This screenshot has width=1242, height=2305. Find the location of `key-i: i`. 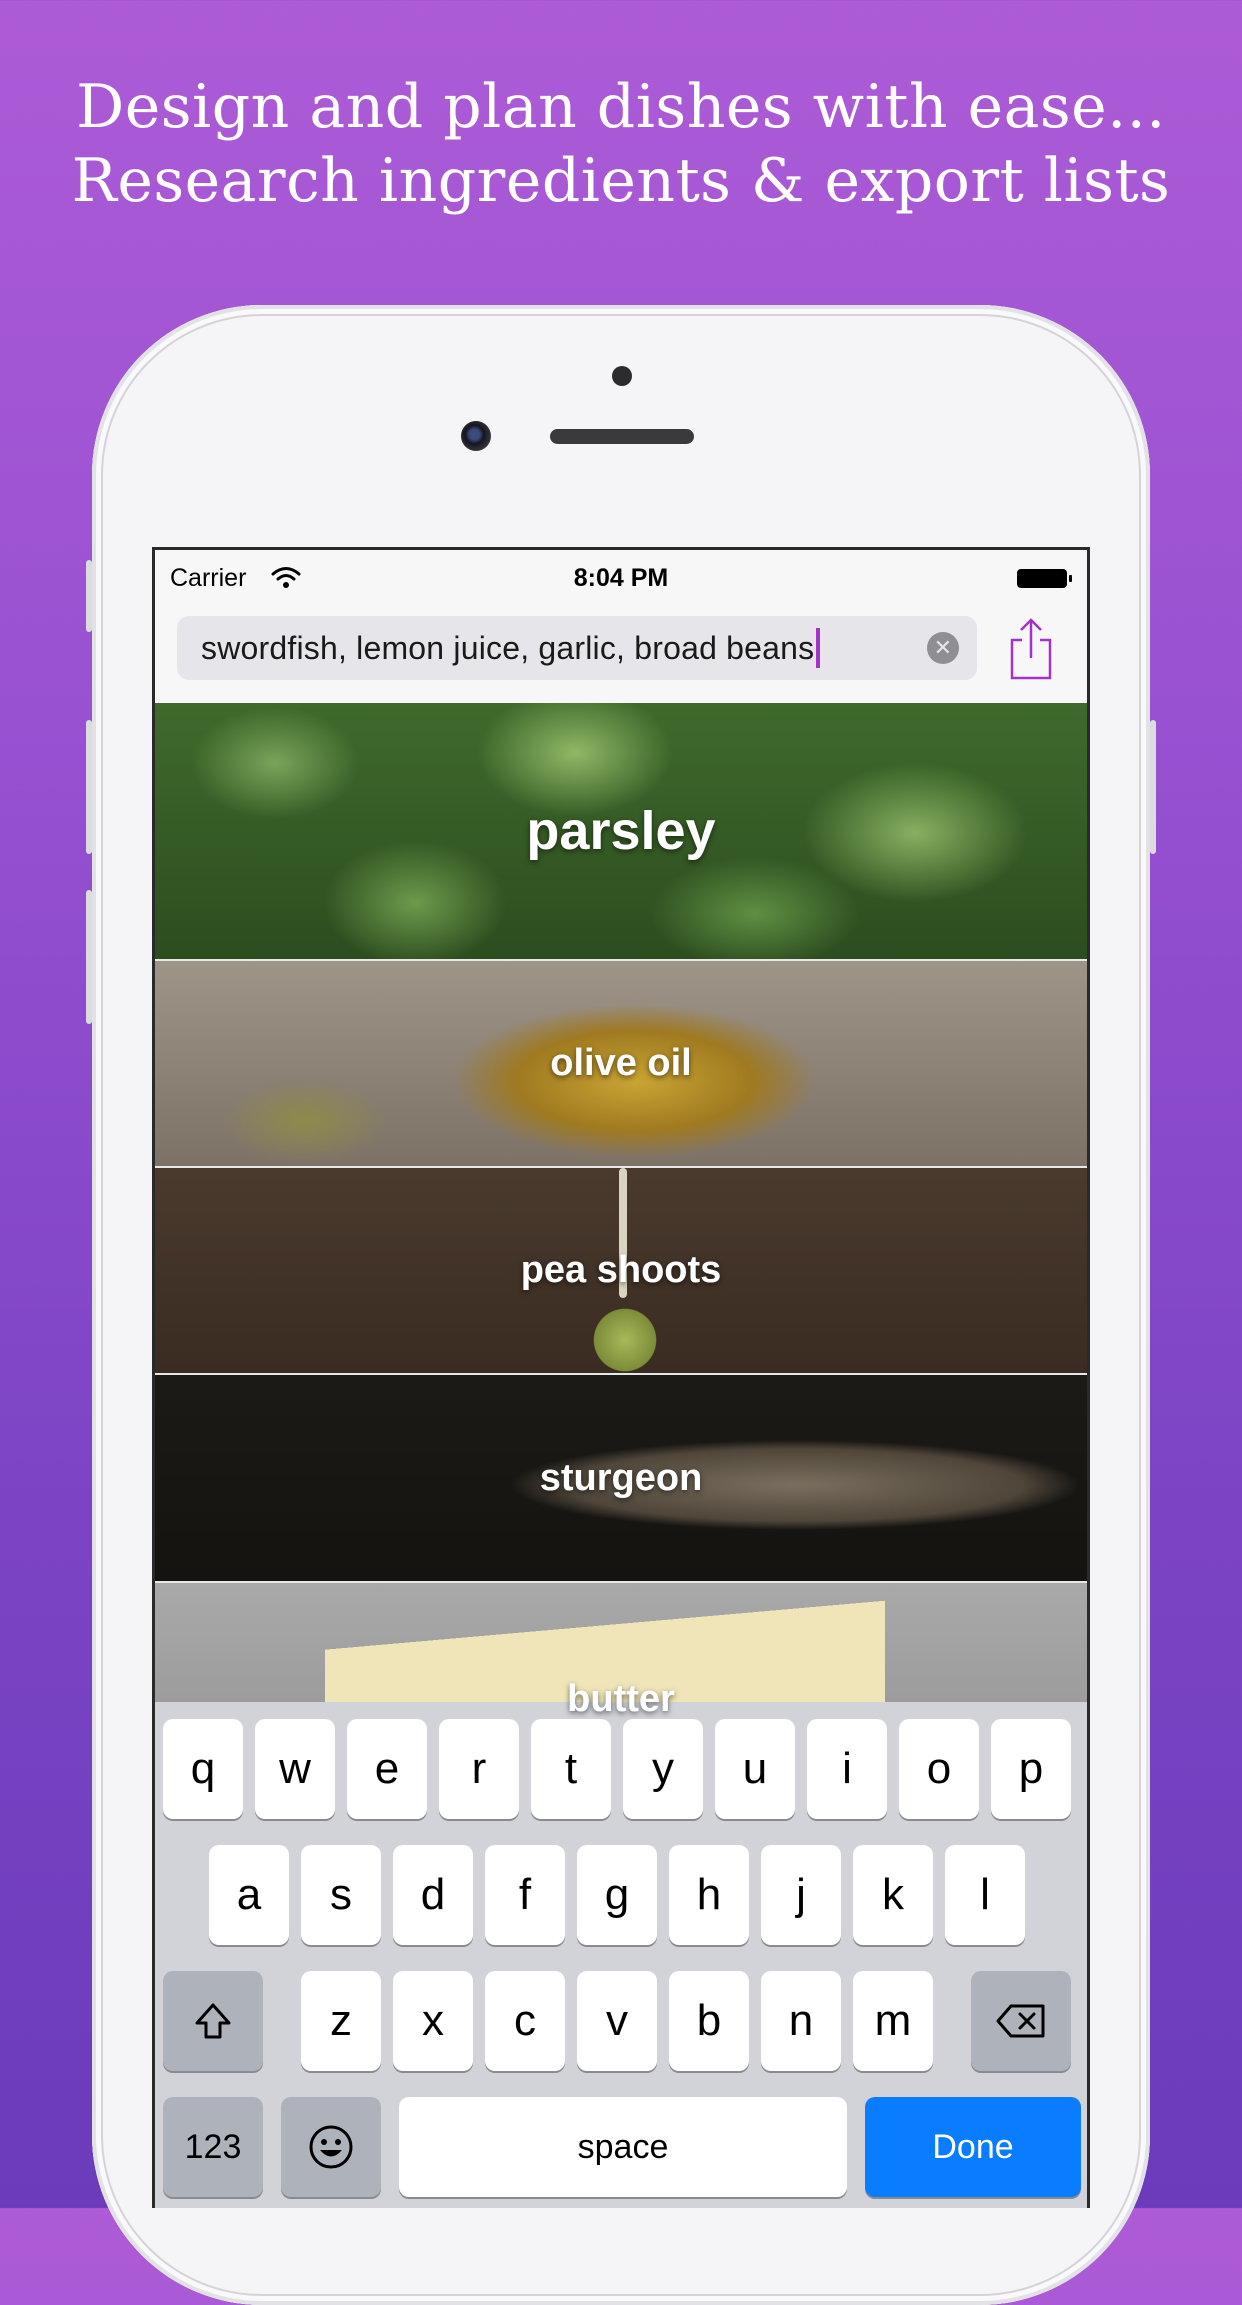

key-i: i is located at coordinates (847, 1769).